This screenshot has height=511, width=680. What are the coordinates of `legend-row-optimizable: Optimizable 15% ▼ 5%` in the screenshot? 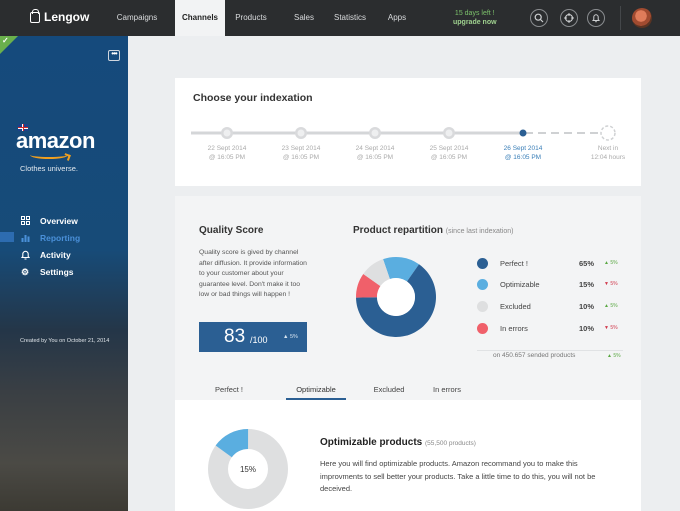 It's located at (550, 285).